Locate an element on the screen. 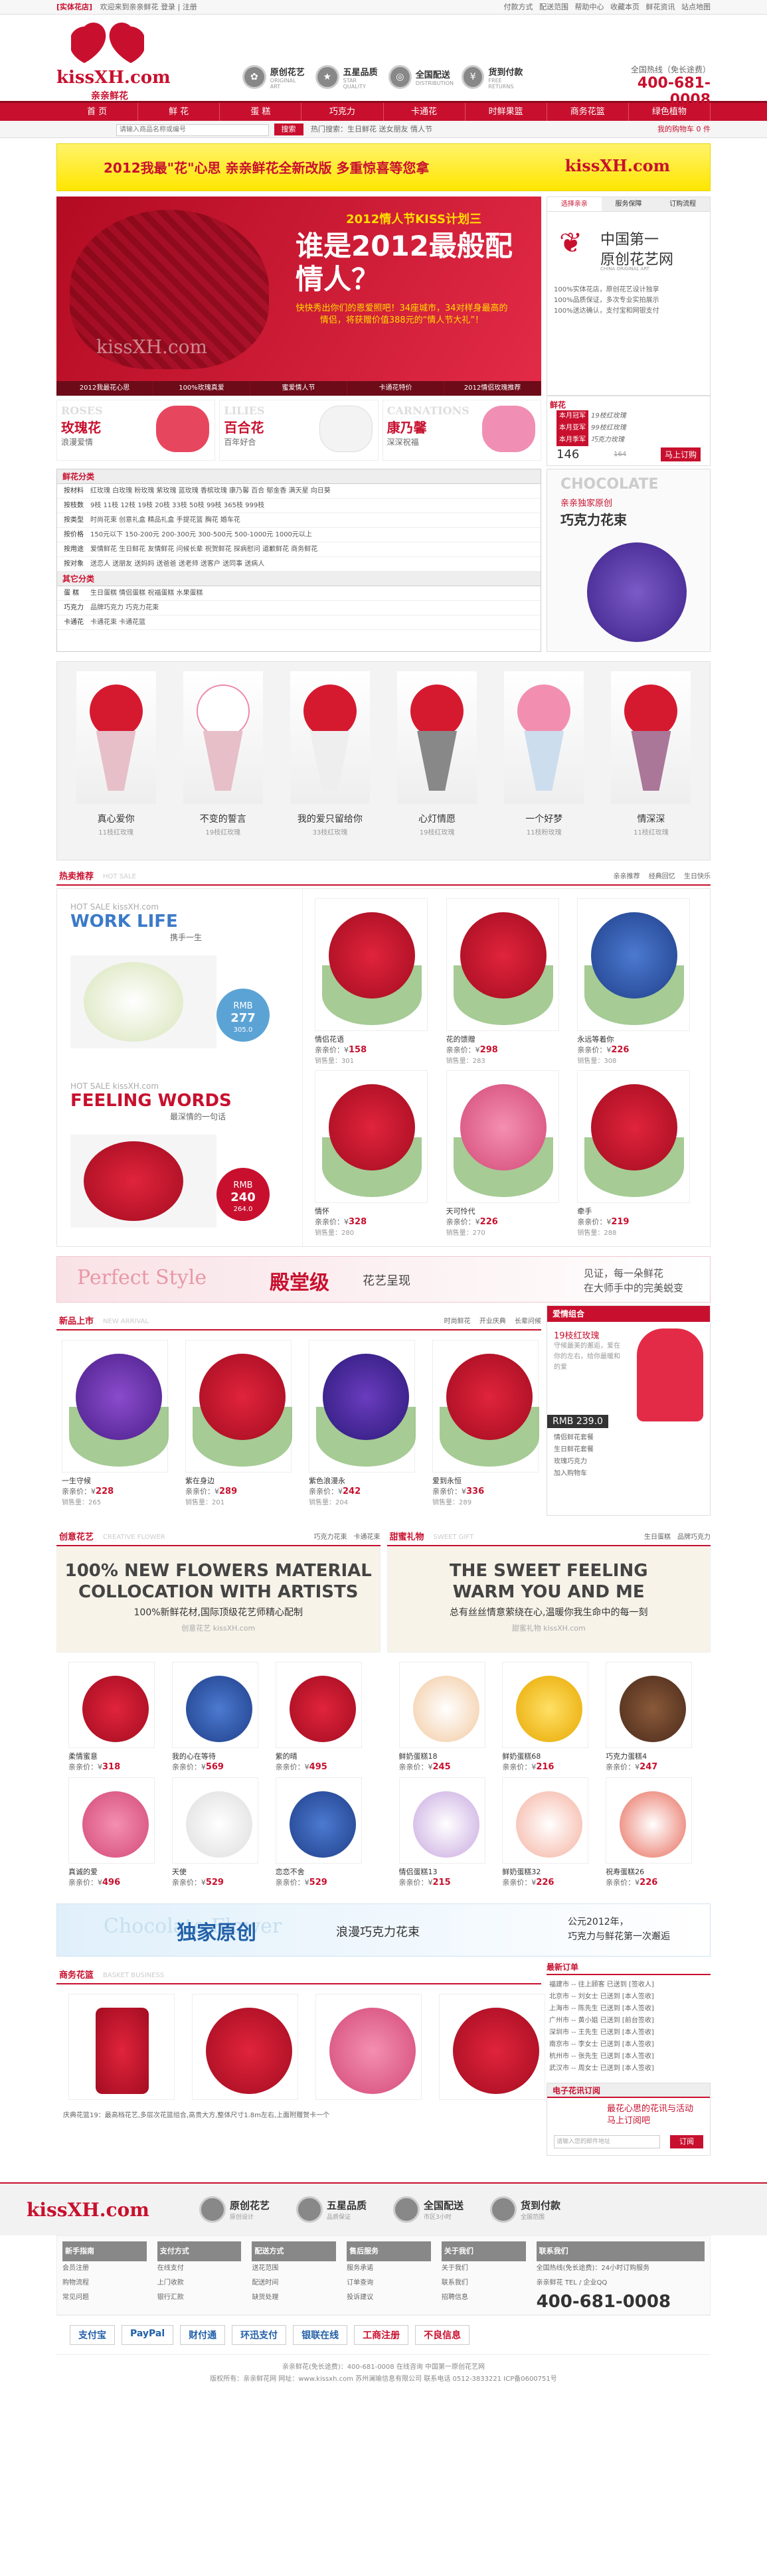  footer-link: 上门收款 is located at coordinates (199, 2283).